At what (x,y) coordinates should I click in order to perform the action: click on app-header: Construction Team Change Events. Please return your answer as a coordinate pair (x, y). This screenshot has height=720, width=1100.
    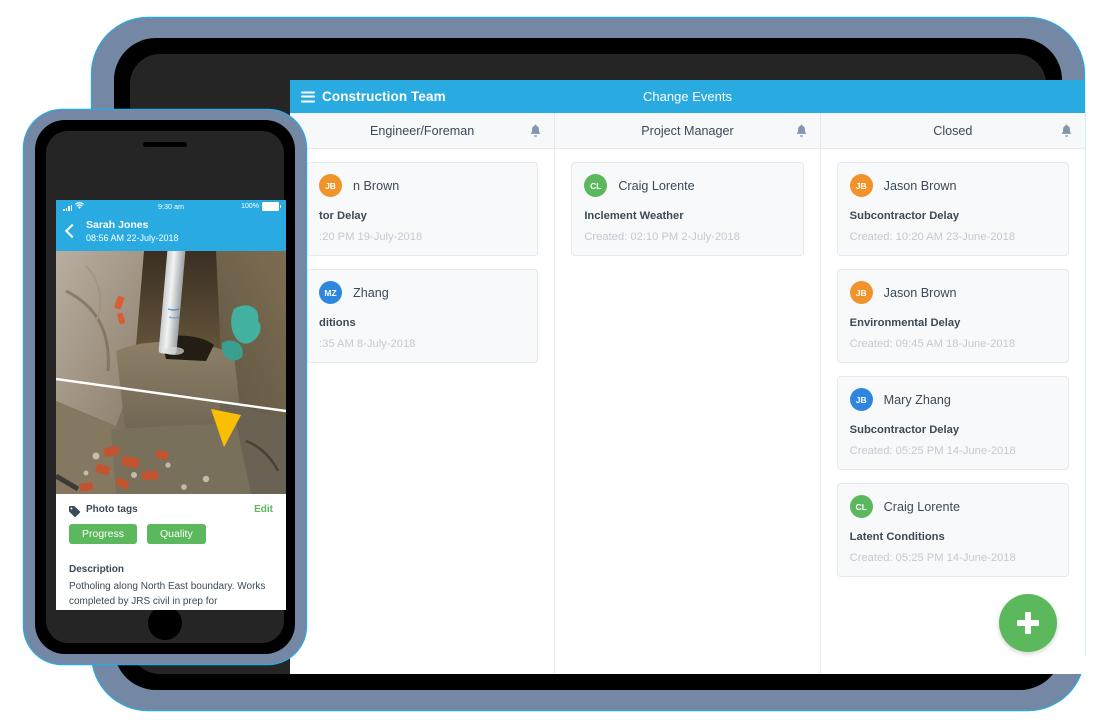
    Looking at the image, I should click on (687, 96).